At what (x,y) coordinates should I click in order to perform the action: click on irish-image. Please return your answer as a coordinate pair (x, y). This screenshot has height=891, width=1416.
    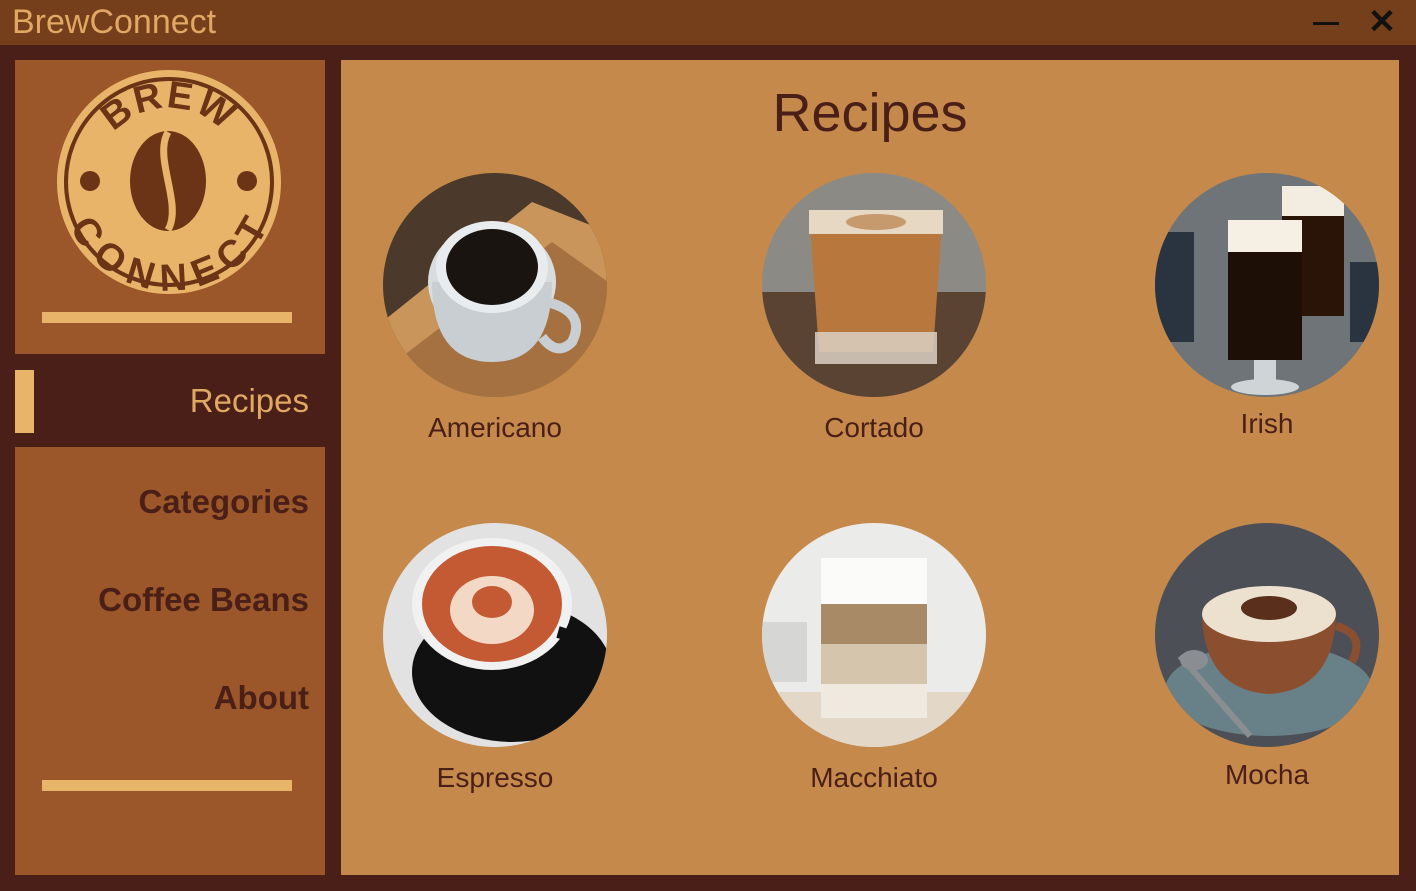
    Looking at the image, I should click on (1267, 285).